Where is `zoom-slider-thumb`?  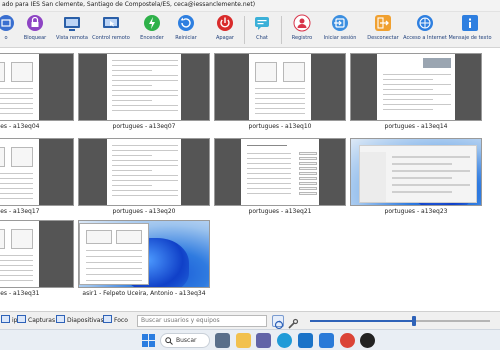 zoom-slider-thumb is located at coordinates (414, 321).